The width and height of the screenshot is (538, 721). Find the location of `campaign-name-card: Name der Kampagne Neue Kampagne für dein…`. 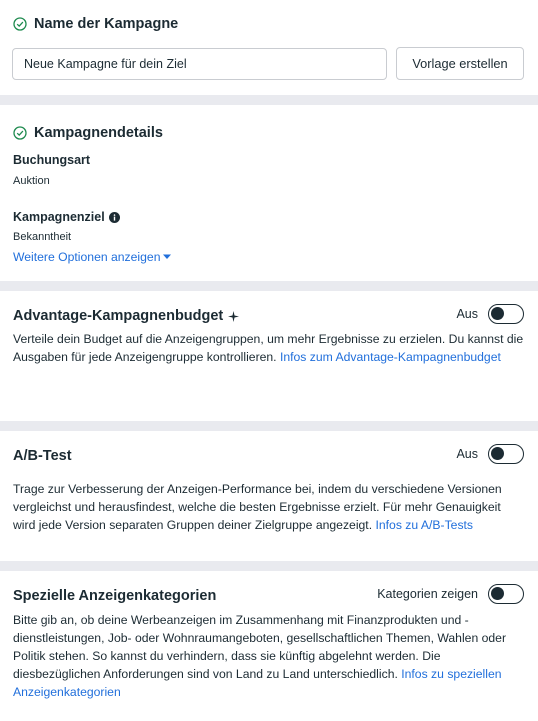

campaign-name-card: Name der Kampagne Neue Kampagne für dein… is located at coordinates (269, 47).